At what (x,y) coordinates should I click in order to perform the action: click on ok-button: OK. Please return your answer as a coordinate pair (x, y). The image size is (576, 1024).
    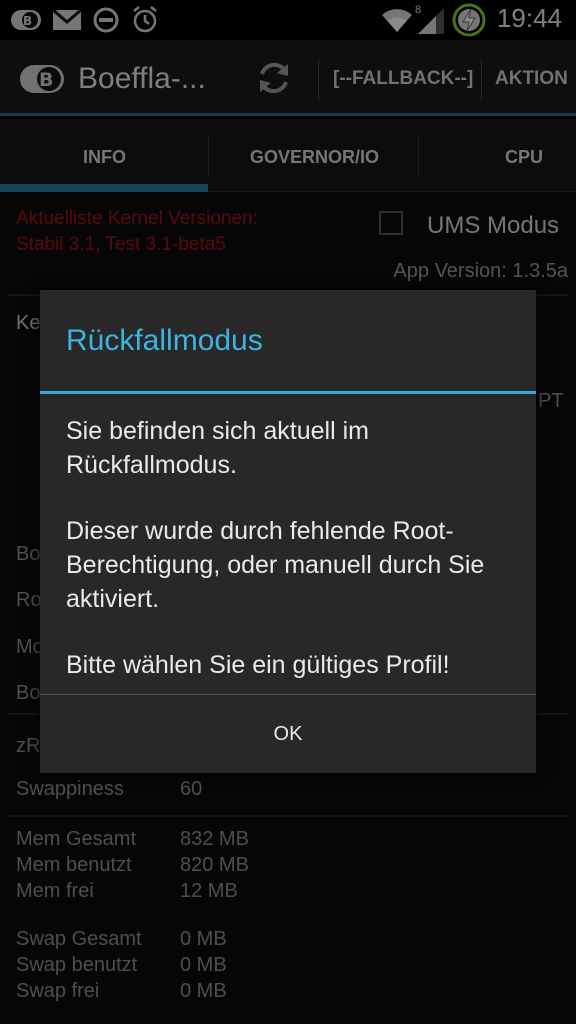
    Looking at the image, I should click on (288, 734).